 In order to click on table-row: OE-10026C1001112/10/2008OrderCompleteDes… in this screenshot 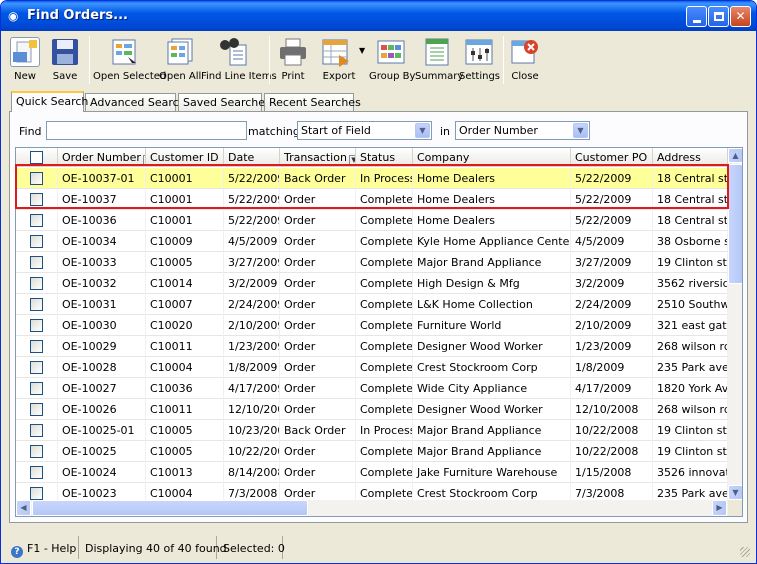, I will do `click(372, 409)`.